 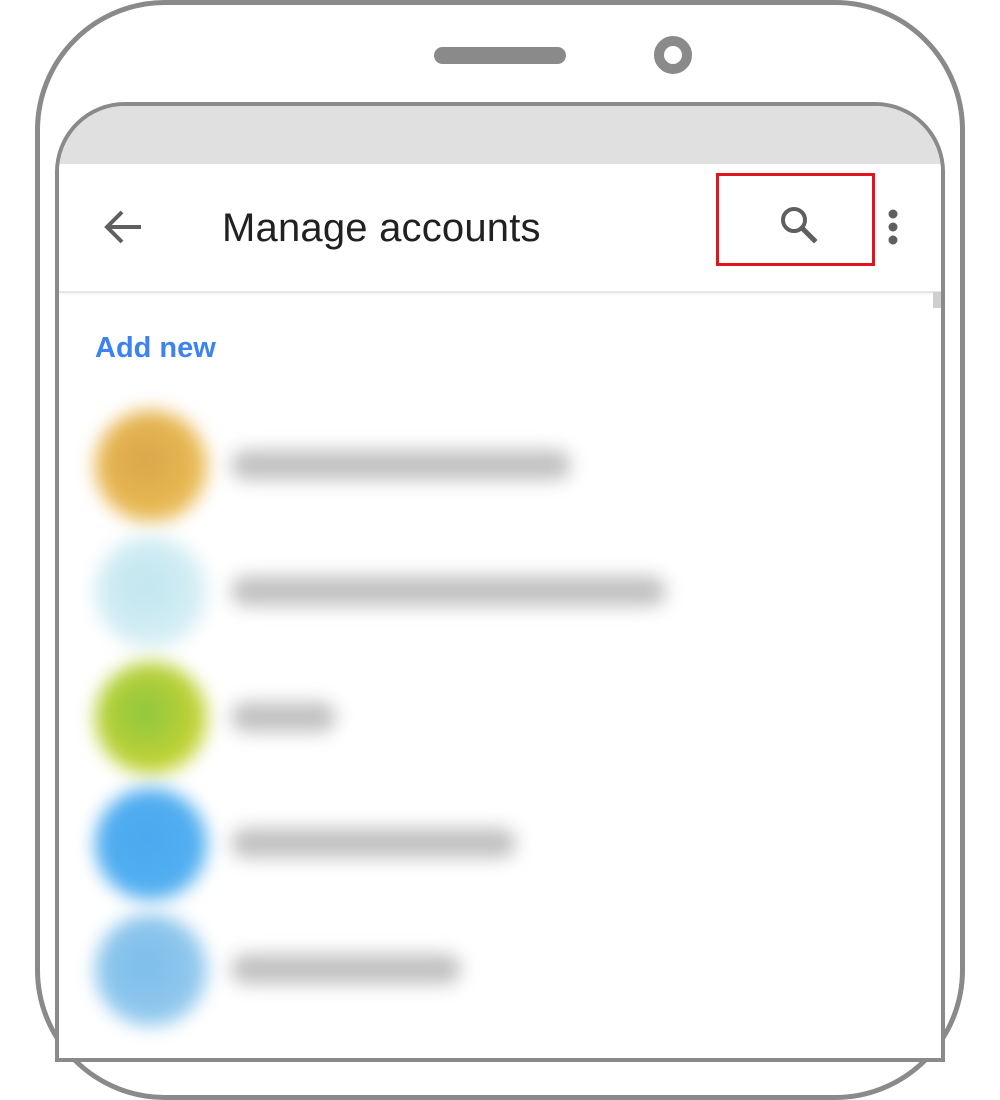 I want to click on arrow-back-icon, so click(x=122, y=227).